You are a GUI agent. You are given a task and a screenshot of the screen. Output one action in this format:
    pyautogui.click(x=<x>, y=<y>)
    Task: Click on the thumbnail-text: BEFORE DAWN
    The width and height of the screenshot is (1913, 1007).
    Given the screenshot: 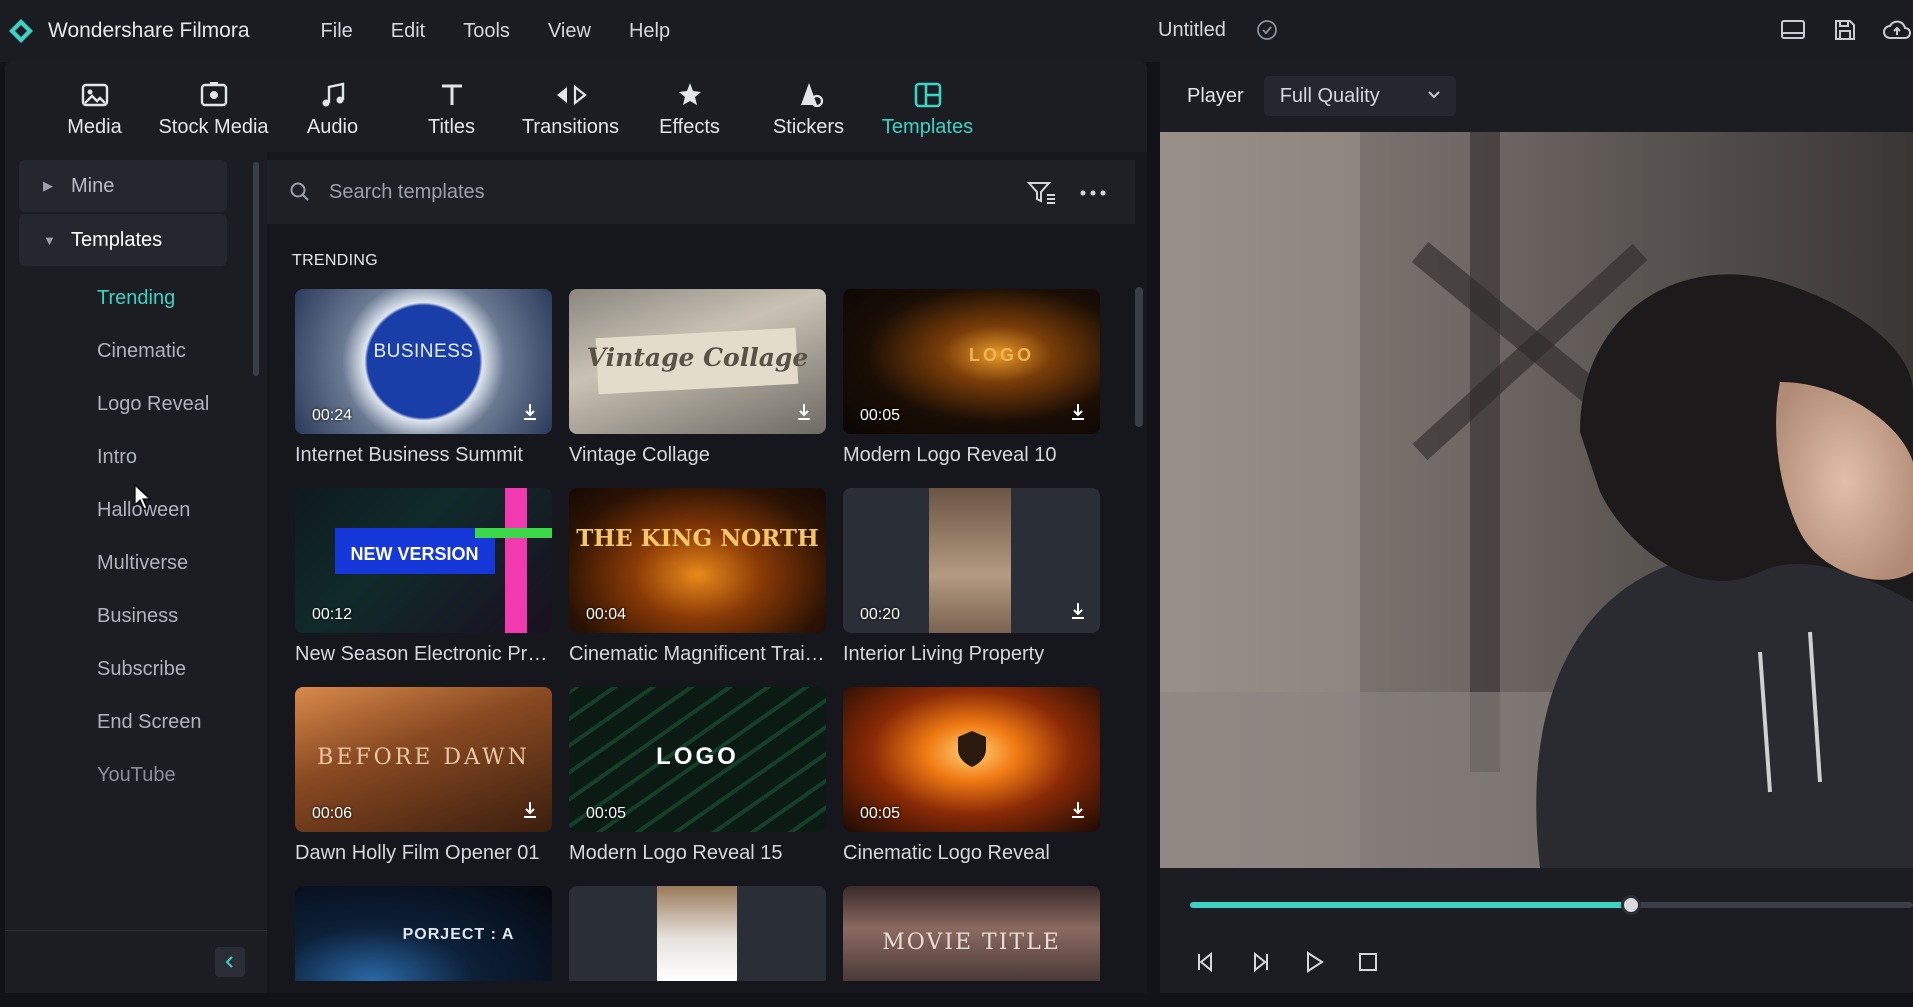 What is the action you would take?
    pyautogui.click(x=423, y=757)
    